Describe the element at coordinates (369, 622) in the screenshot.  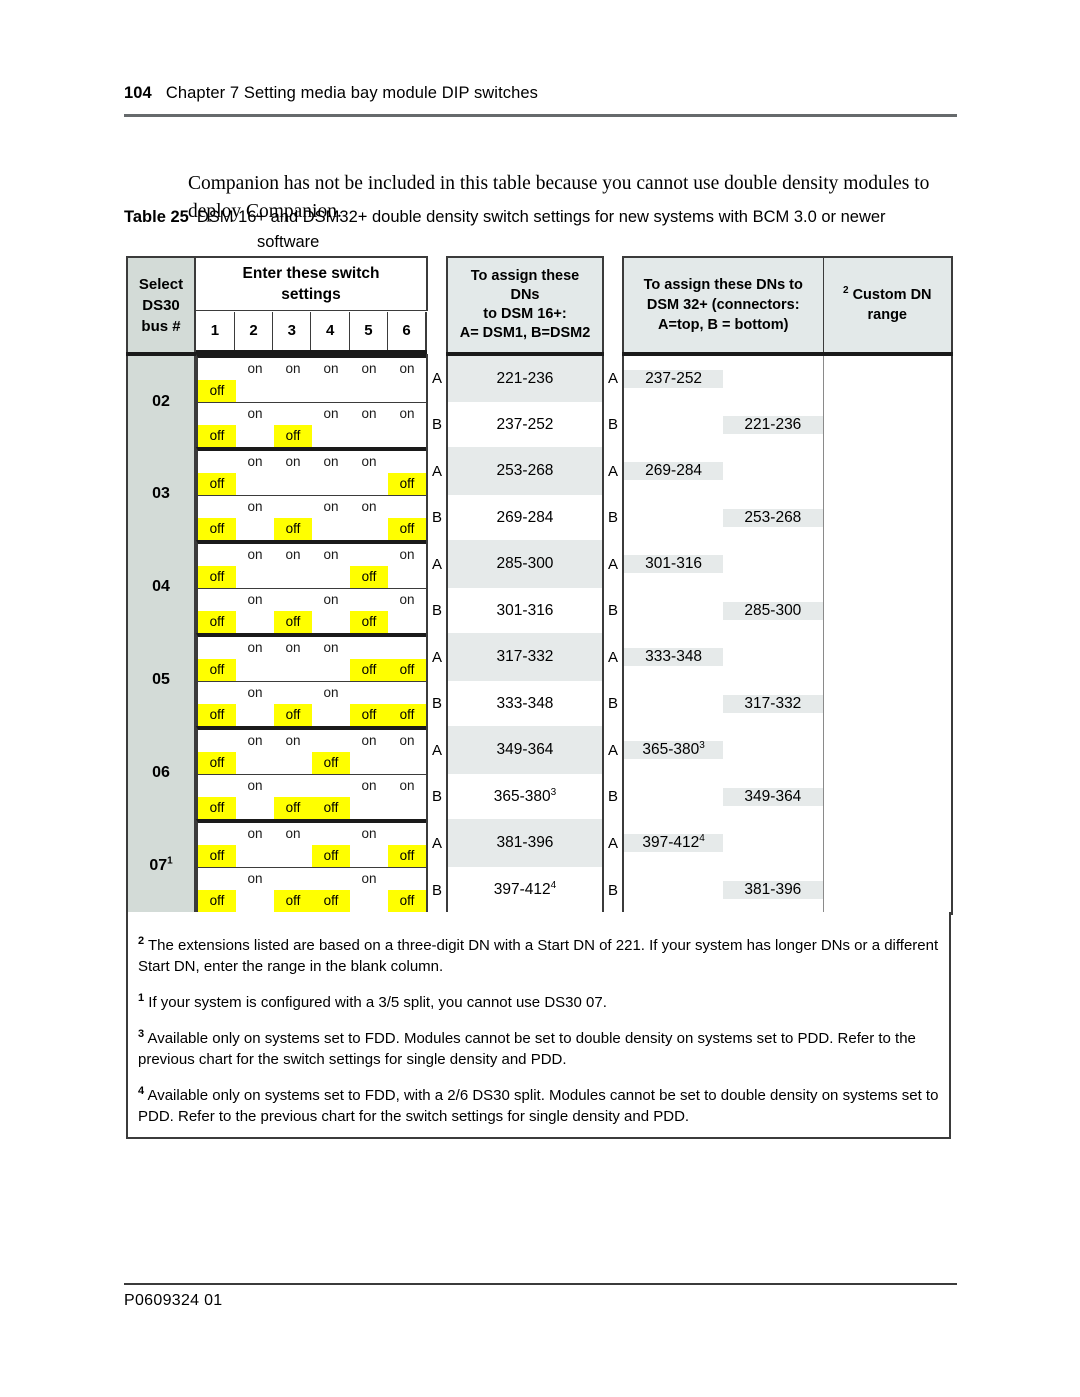
I see `switch-5-off-slot: off` at that location.